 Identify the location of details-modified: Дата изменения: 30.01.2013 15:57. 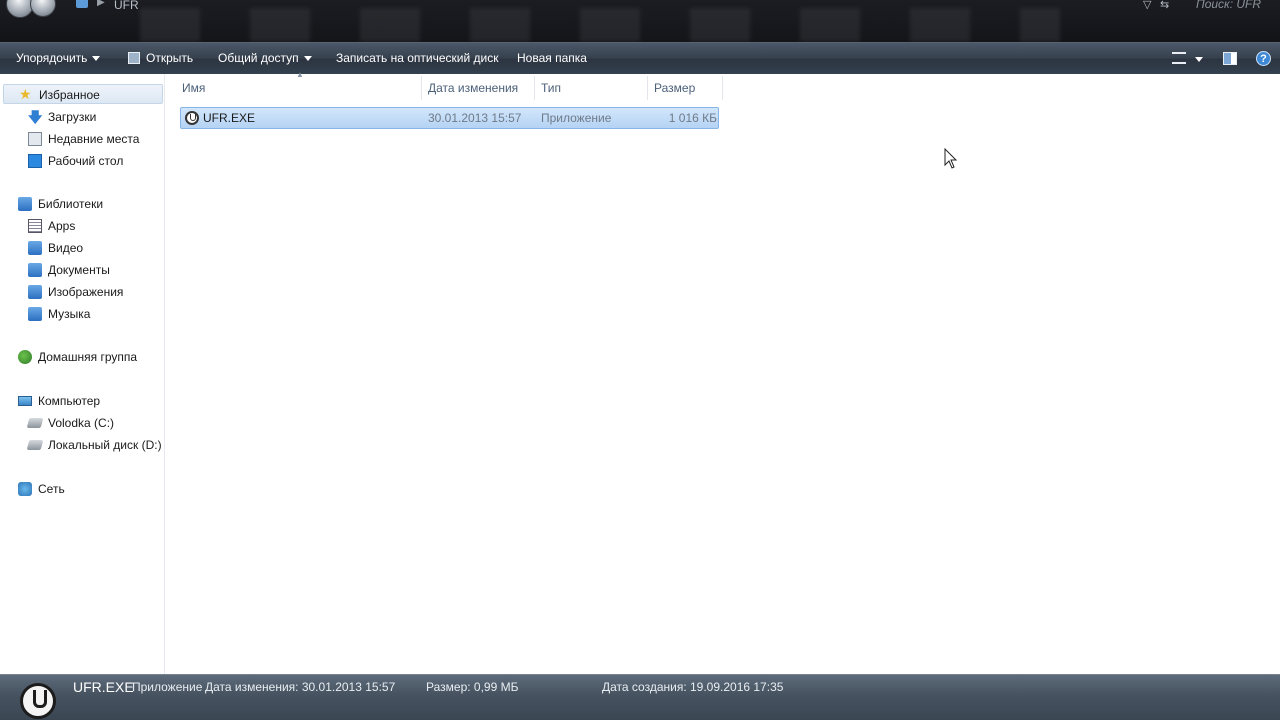
(300, 687).